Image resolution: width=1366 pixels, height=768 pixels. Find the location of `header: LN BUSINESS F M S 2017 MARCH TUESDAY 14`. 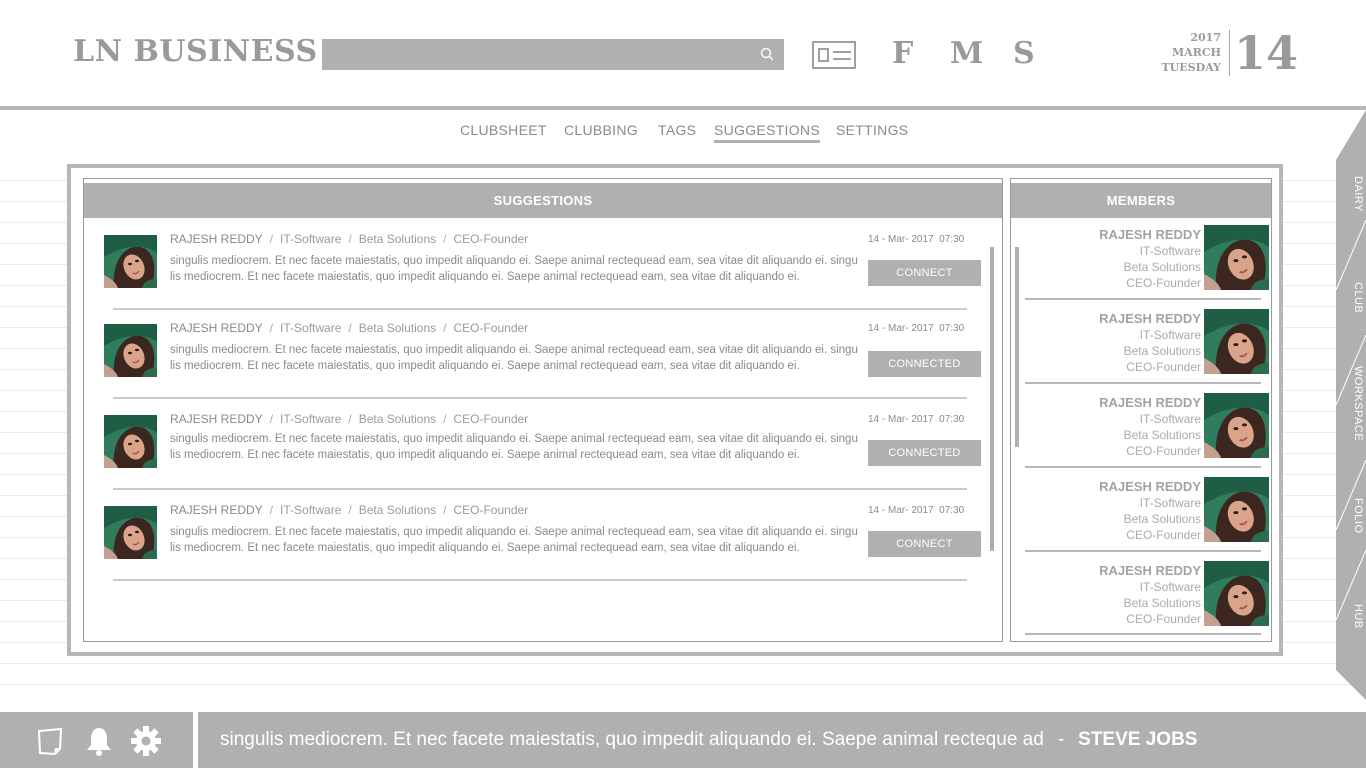

header: LN BUSINESS F M S 2017 MARCH TUESDAY 14 is located at coordinates (683, 55).